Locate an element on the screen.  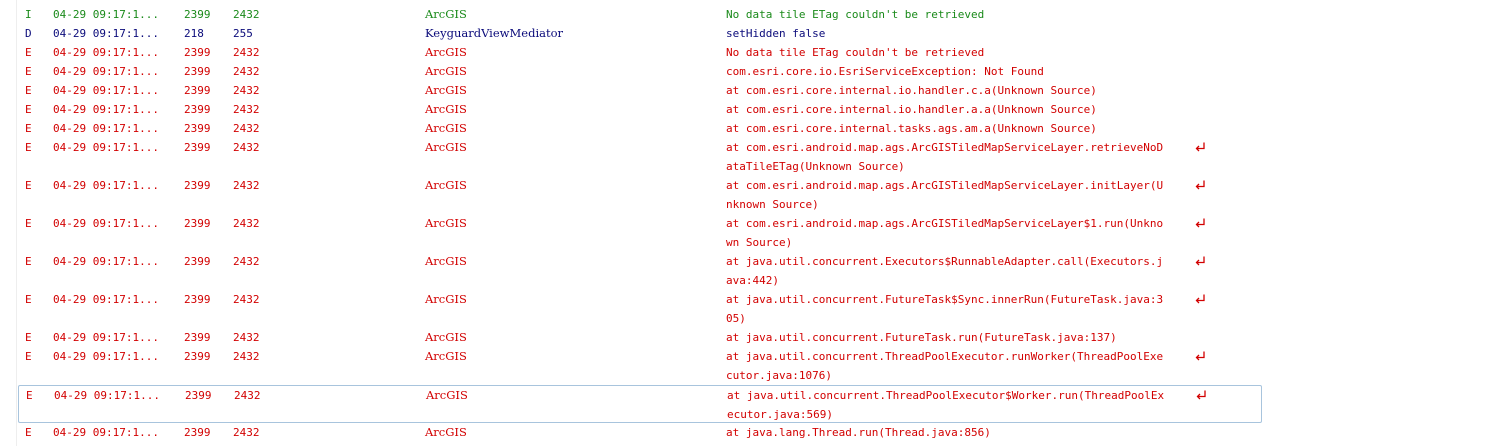
log-pid: 218 is located at coordinates (194, 33).